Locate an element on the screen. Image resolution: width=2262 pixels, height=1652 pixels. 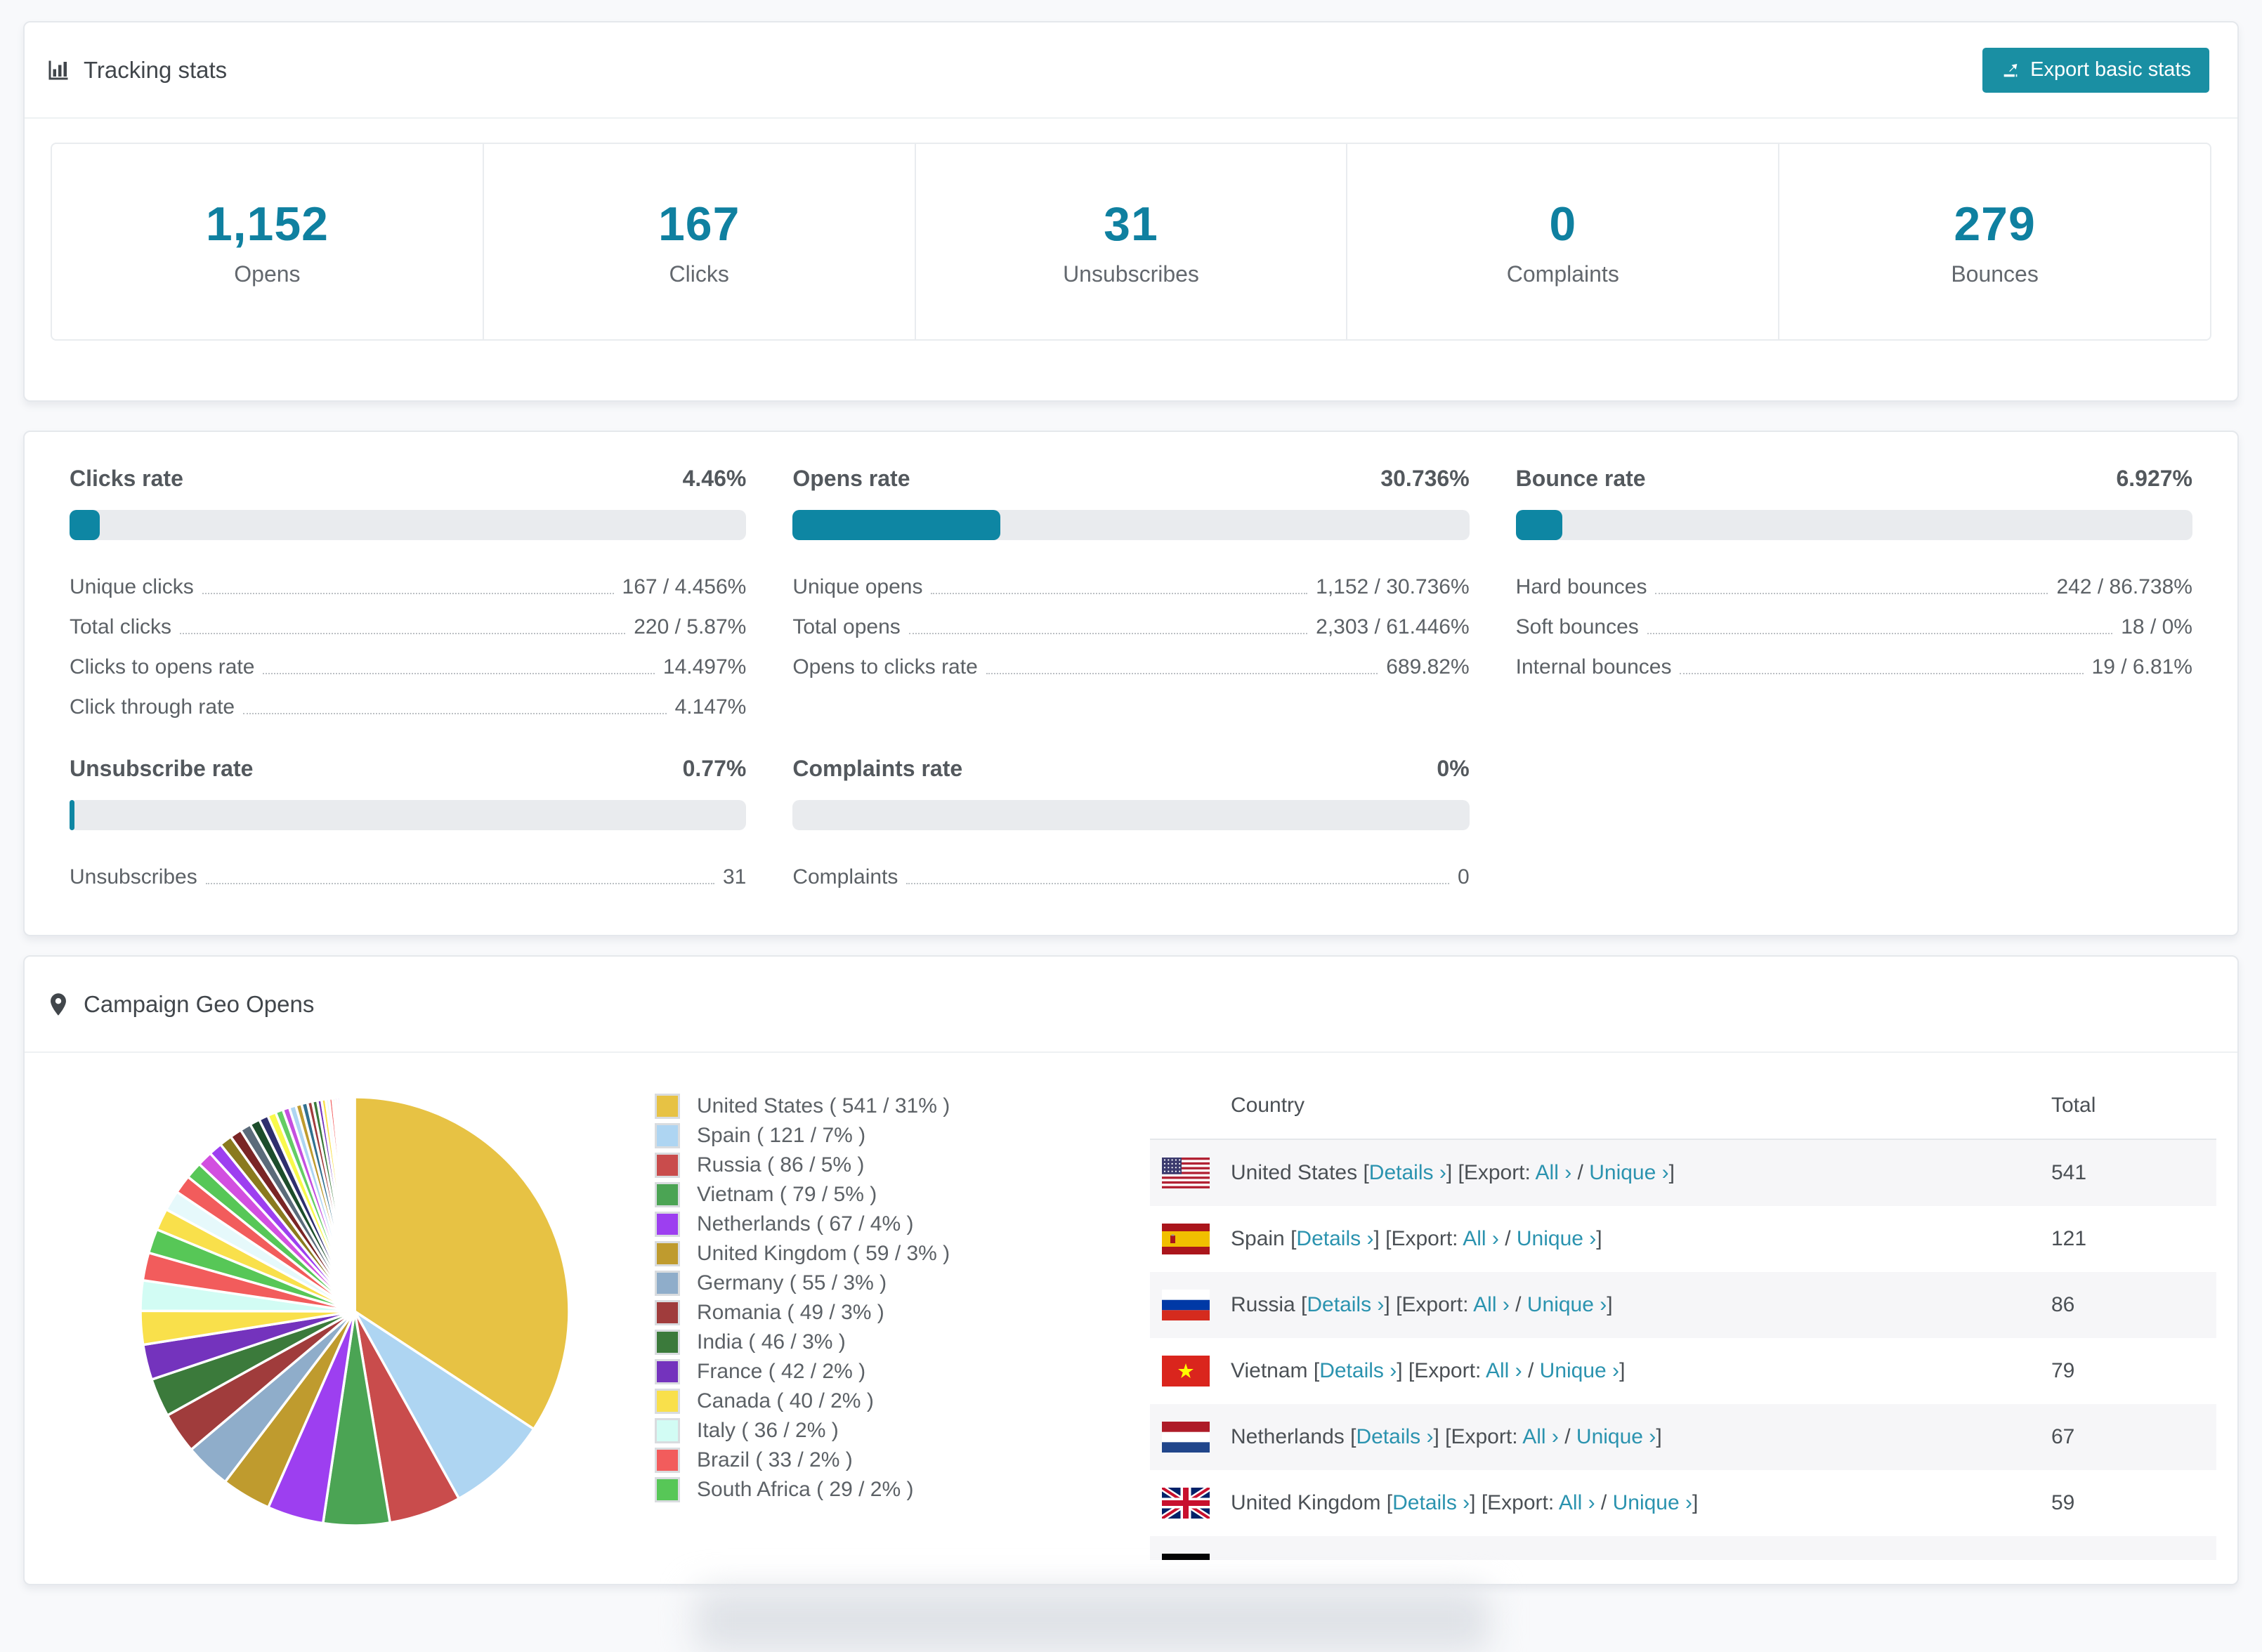
bounce-rate-progress-fill is located at coordinates (1539, 525).